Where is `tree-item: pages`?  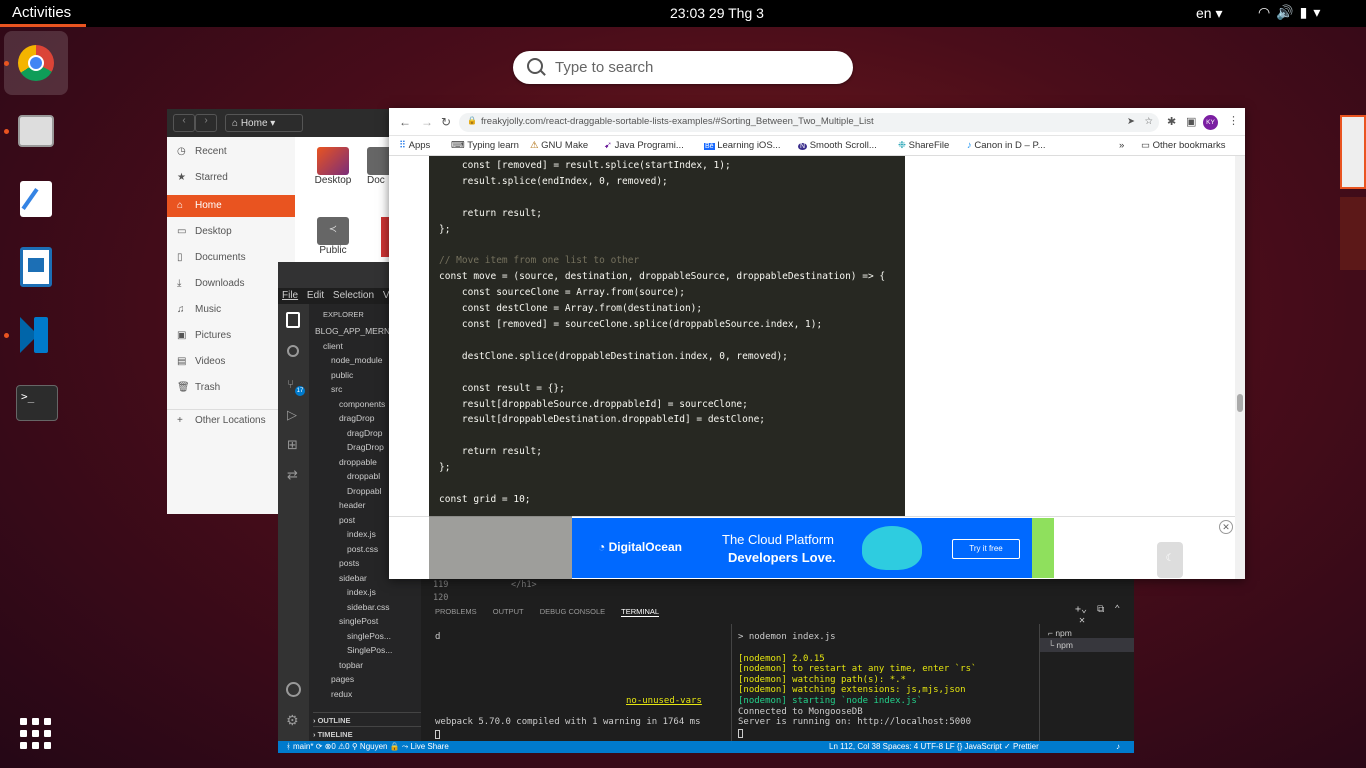 tree-item: pages is located at coordinates (365, 681).